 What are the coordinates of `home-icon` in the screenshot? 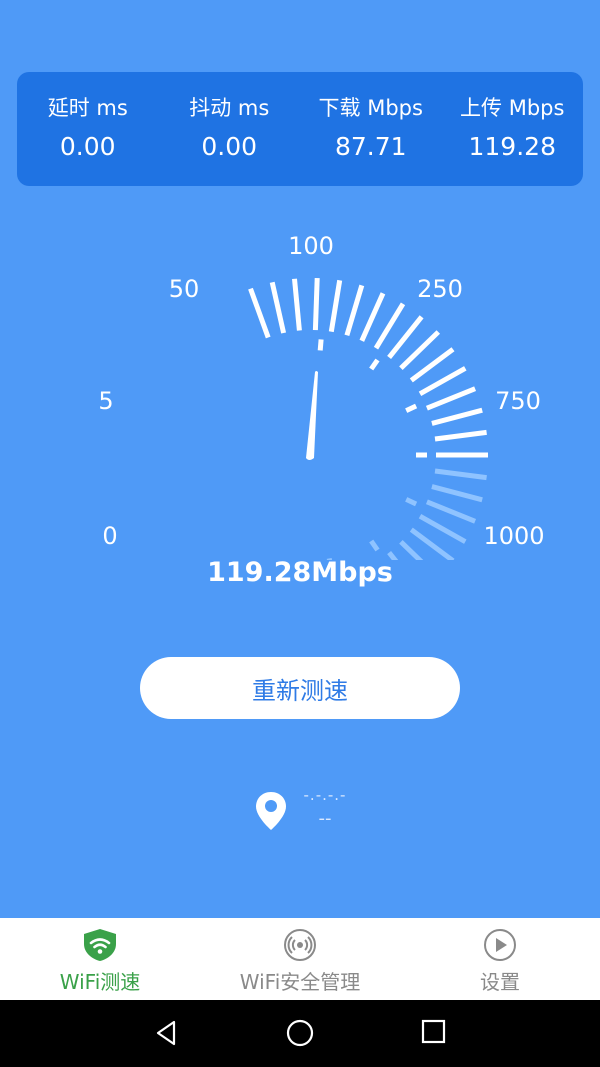 It's located at (300, 1034).